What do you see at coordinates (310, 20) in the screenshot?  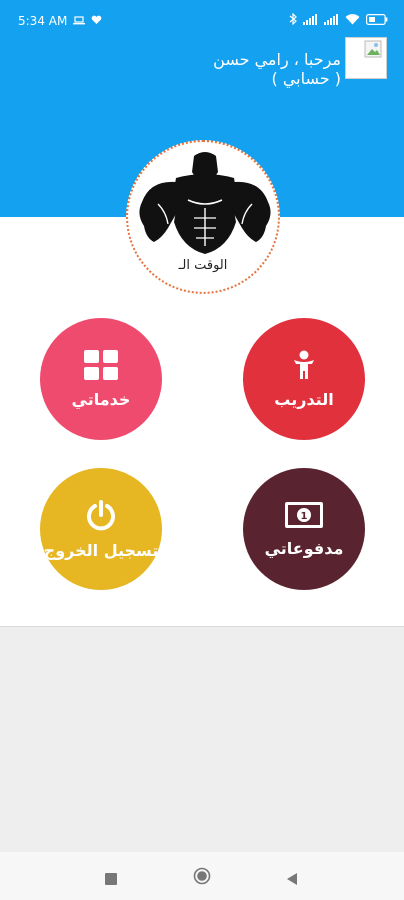 I see `signal-icon` at bounding box center [310, 20].